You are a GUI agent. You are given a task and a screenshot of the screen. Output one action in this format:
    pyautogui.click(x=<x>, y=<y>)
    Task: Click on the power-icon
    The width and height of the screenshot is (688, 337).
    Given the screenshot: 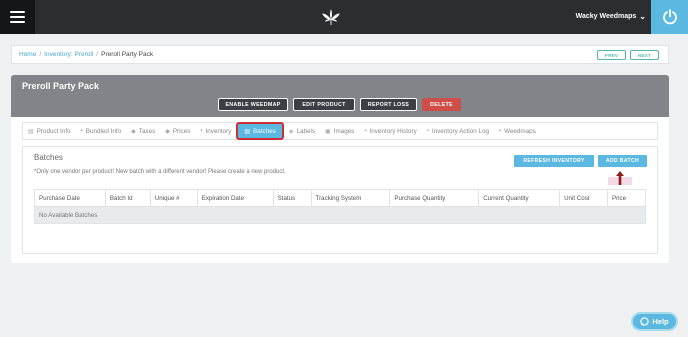 What is the action you would take?
    pyautogui.click(x=669, y=17)
    